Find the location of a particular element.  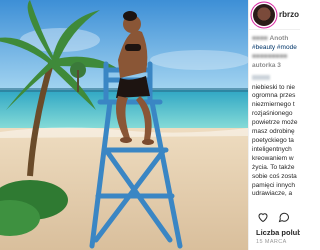

comment-line: kreowaniem w is located at coordinates (273, 158).